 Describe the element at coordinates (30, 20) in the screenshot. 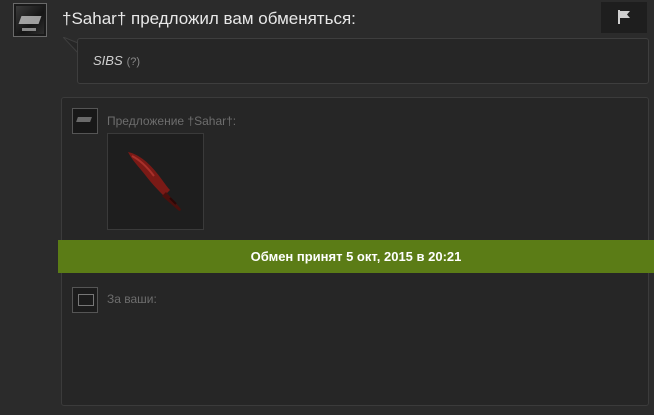

I see `sender-avatar` at that location.